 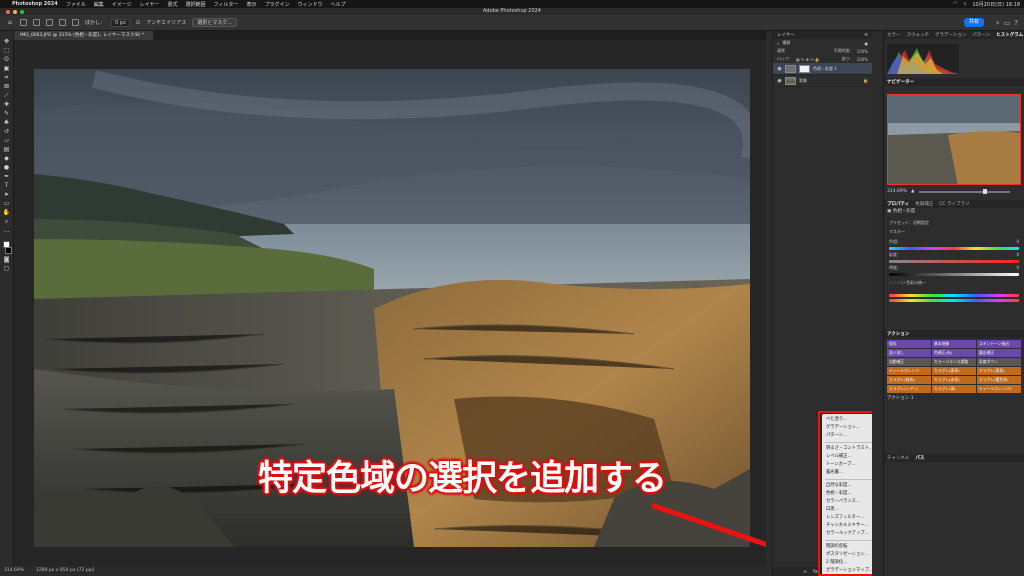 What do you see at coordinates (999, 371) in the screenshot?
I see `action-button: カラグレ(黄系)` at bounding box center [999, 371].